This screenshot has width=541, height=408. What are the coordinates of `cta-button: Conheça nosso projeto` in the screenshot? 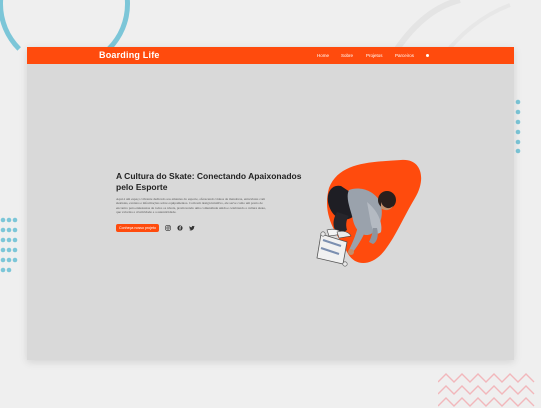 It's located at (137, 228).